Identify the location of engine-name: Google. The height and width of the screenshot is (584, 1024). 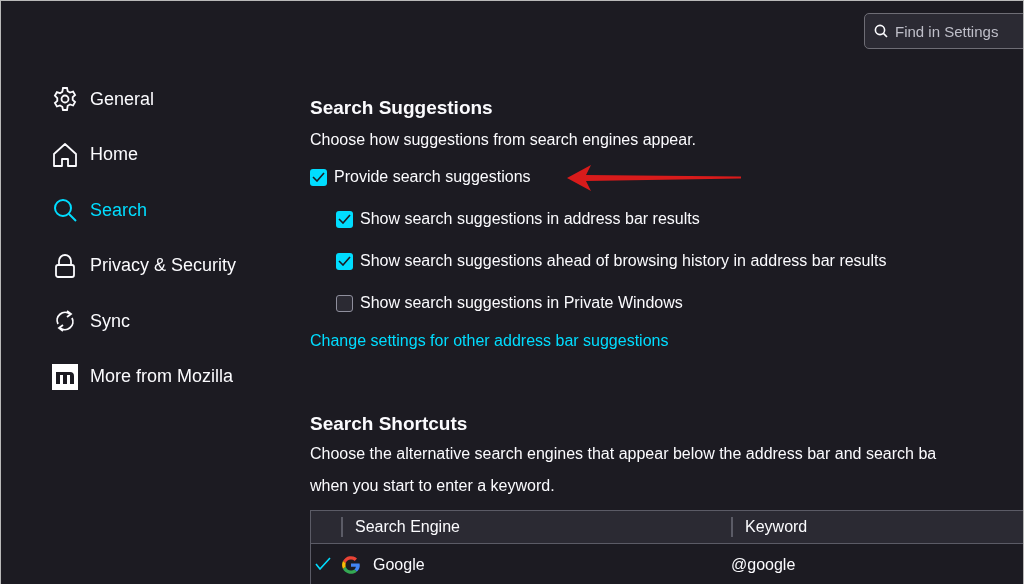
(399, 565).